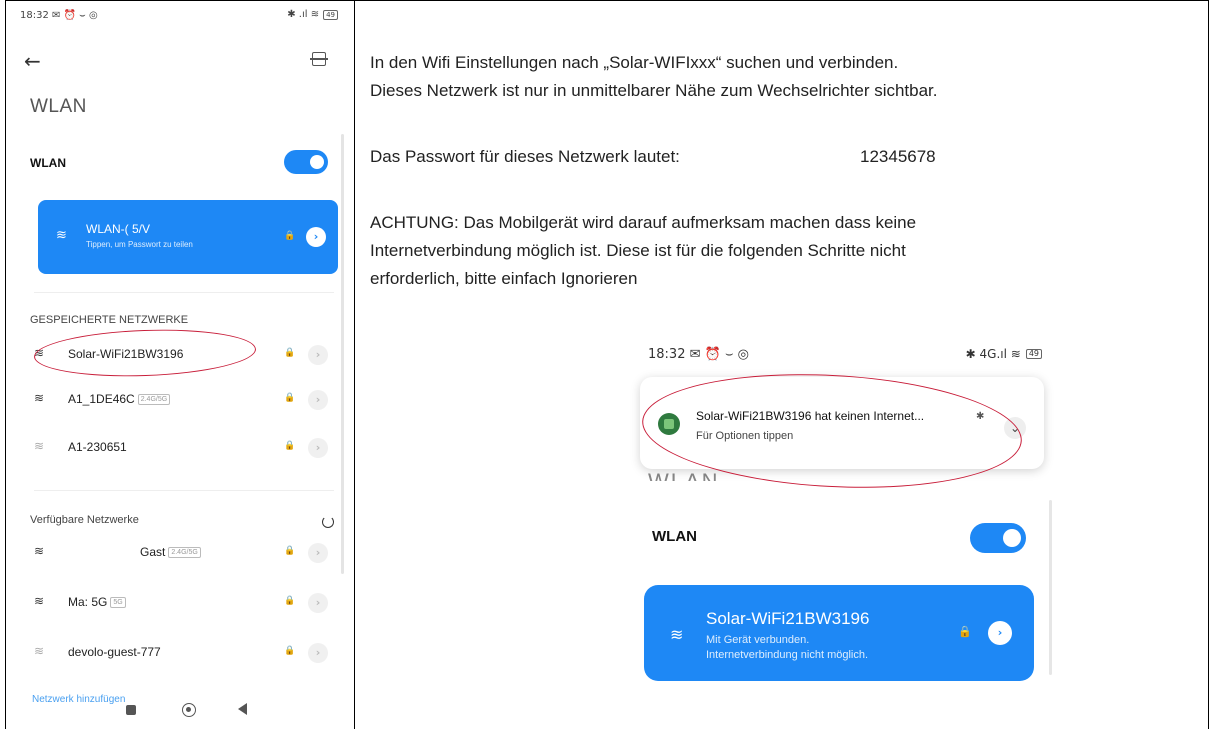  Describe the element at coordinates (504, 278) in the screenshot. I see `warning-line-3: erforderlich, bitte einfach Ignorieren` at that location.